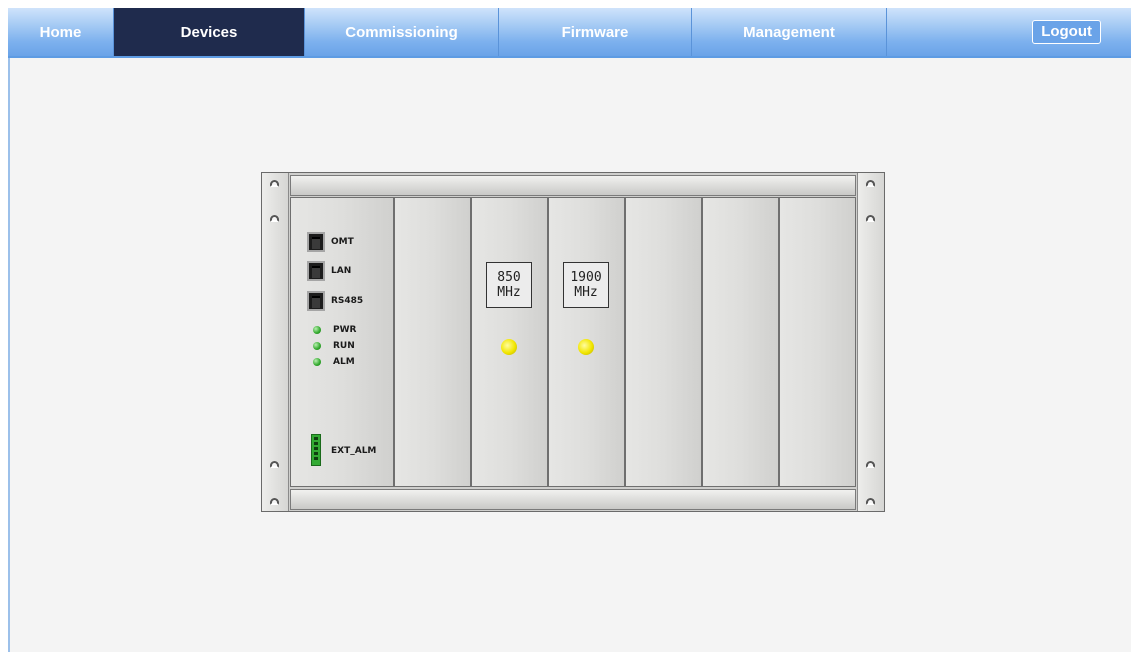 The height and width of the screenshot is (652, 1131). I want to click on pwr-label: PWR, so click(345, 330).